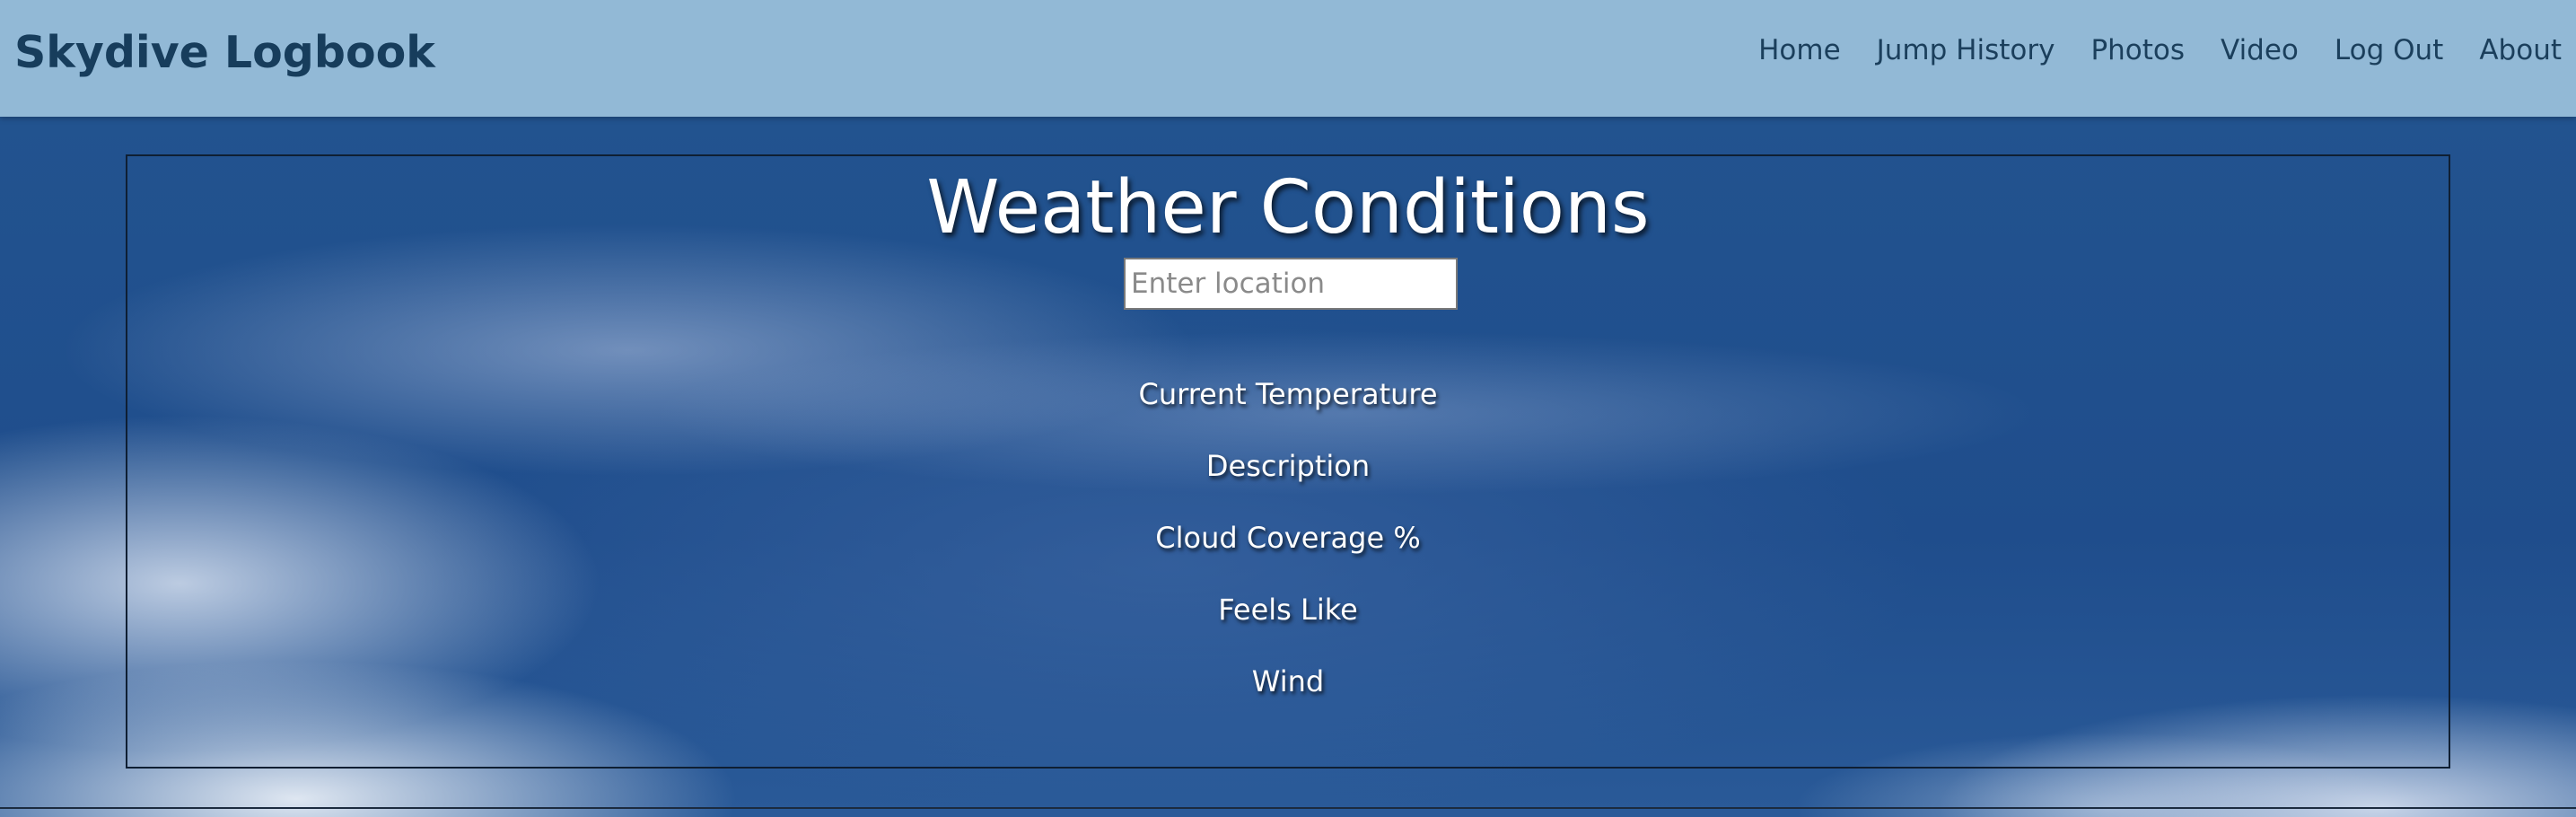  Describe the element at coordinates (2389, 50) in the screenshot. I see `nav-log-out: Log Out` at that location.